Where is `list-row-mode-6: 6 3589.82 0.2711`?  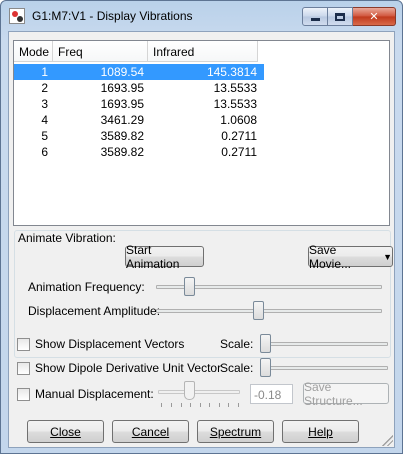
list-row-mode-6: 6 3589.82 0.2711 is located at coordinates (139, 152).